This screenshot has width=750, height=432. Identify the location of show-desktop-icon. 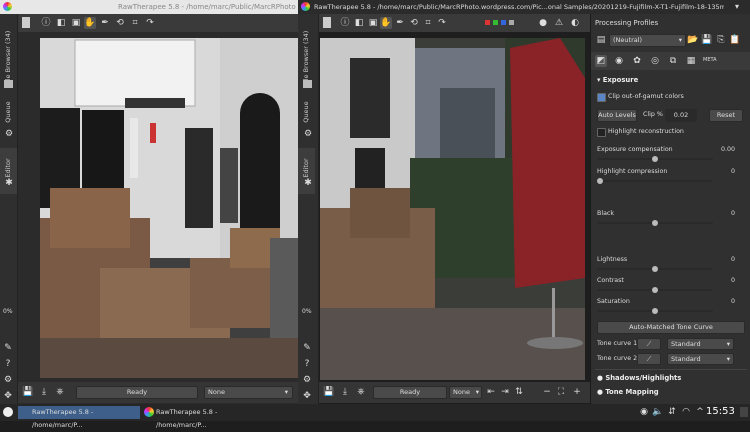
(744, 412).